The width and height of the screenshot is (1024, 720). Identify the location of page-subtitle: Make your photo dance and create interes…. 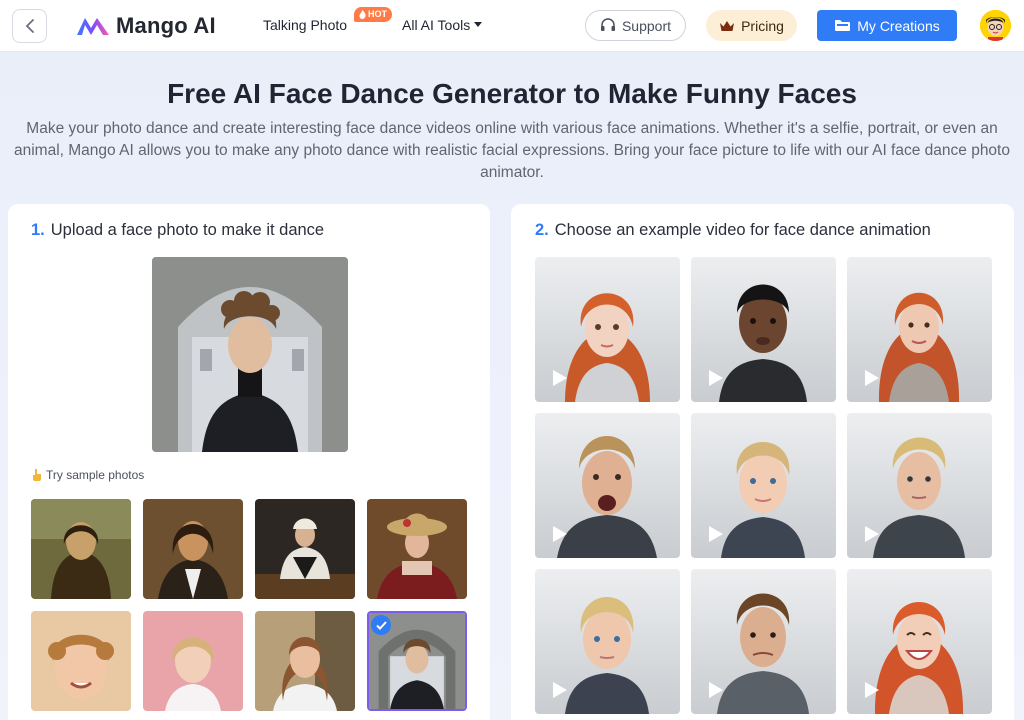
(512, 150).